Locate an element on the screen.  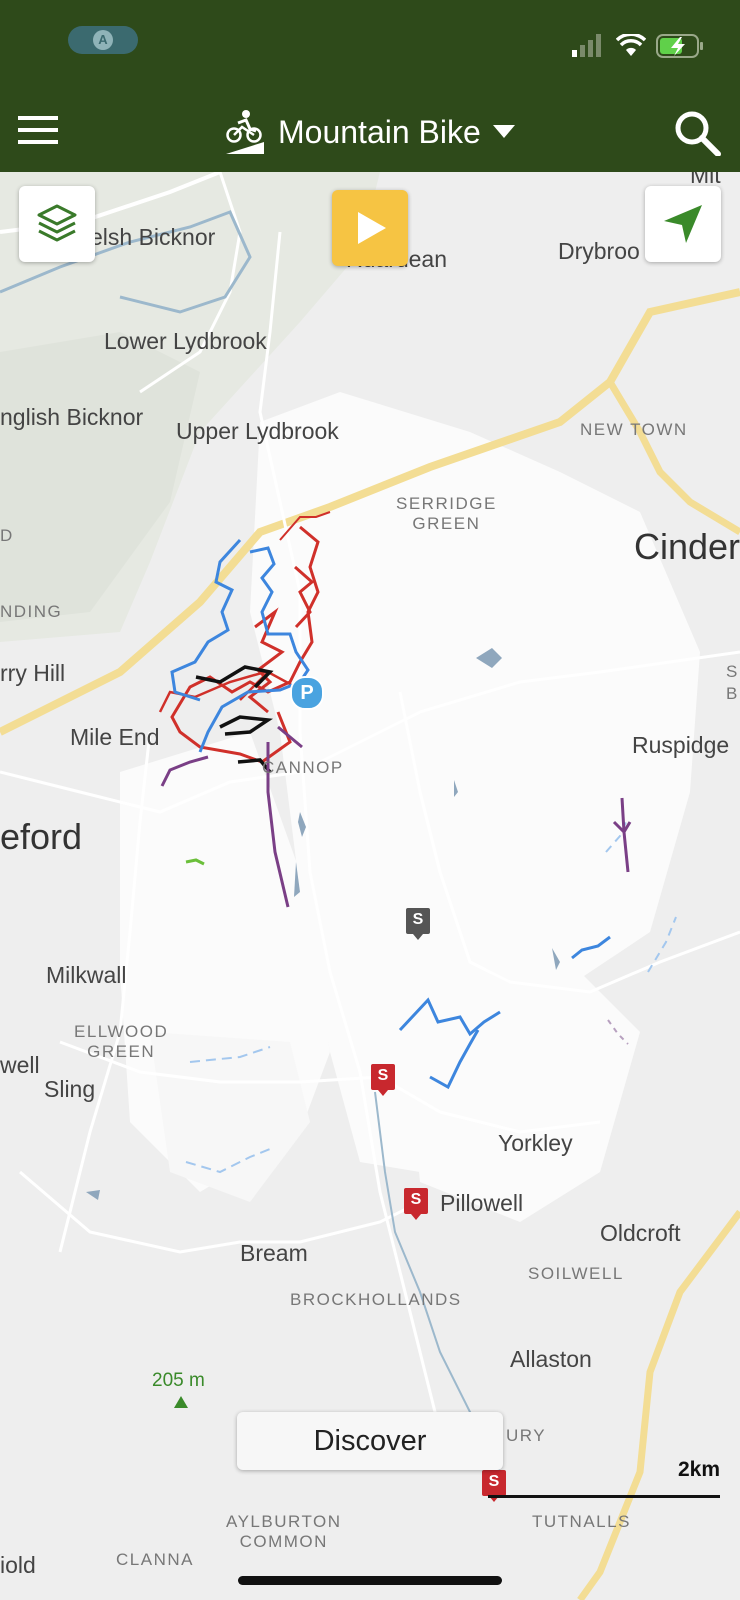
scale-label: 2km is located at coordinates (698, 1469).